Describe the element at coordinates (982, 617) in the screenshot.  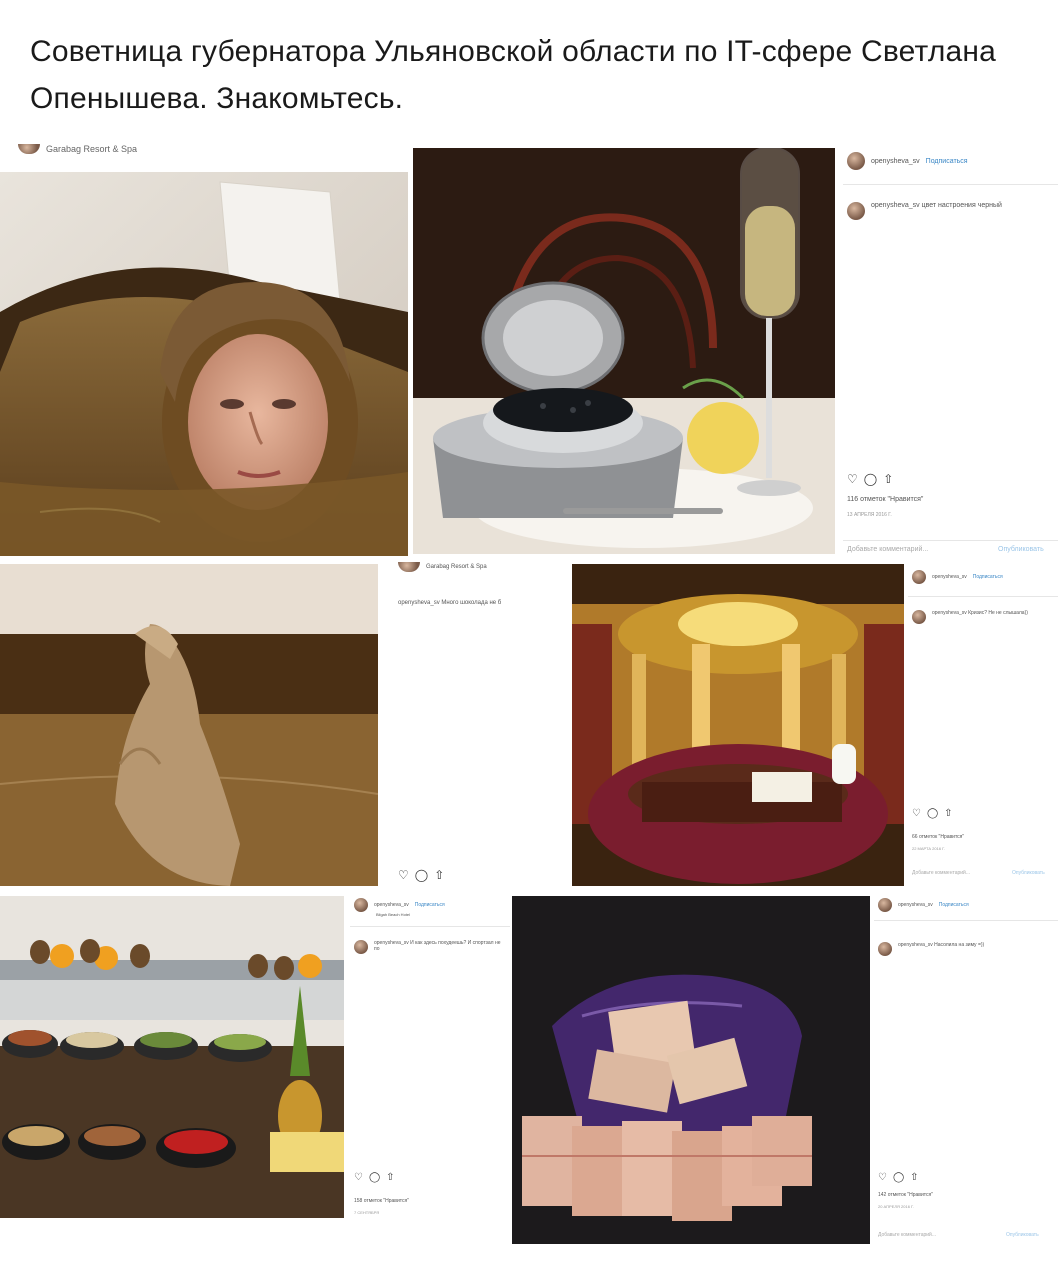
I see `post-4-caption-row: openysheva_sv Кризис? Не не слышала))` at that location.